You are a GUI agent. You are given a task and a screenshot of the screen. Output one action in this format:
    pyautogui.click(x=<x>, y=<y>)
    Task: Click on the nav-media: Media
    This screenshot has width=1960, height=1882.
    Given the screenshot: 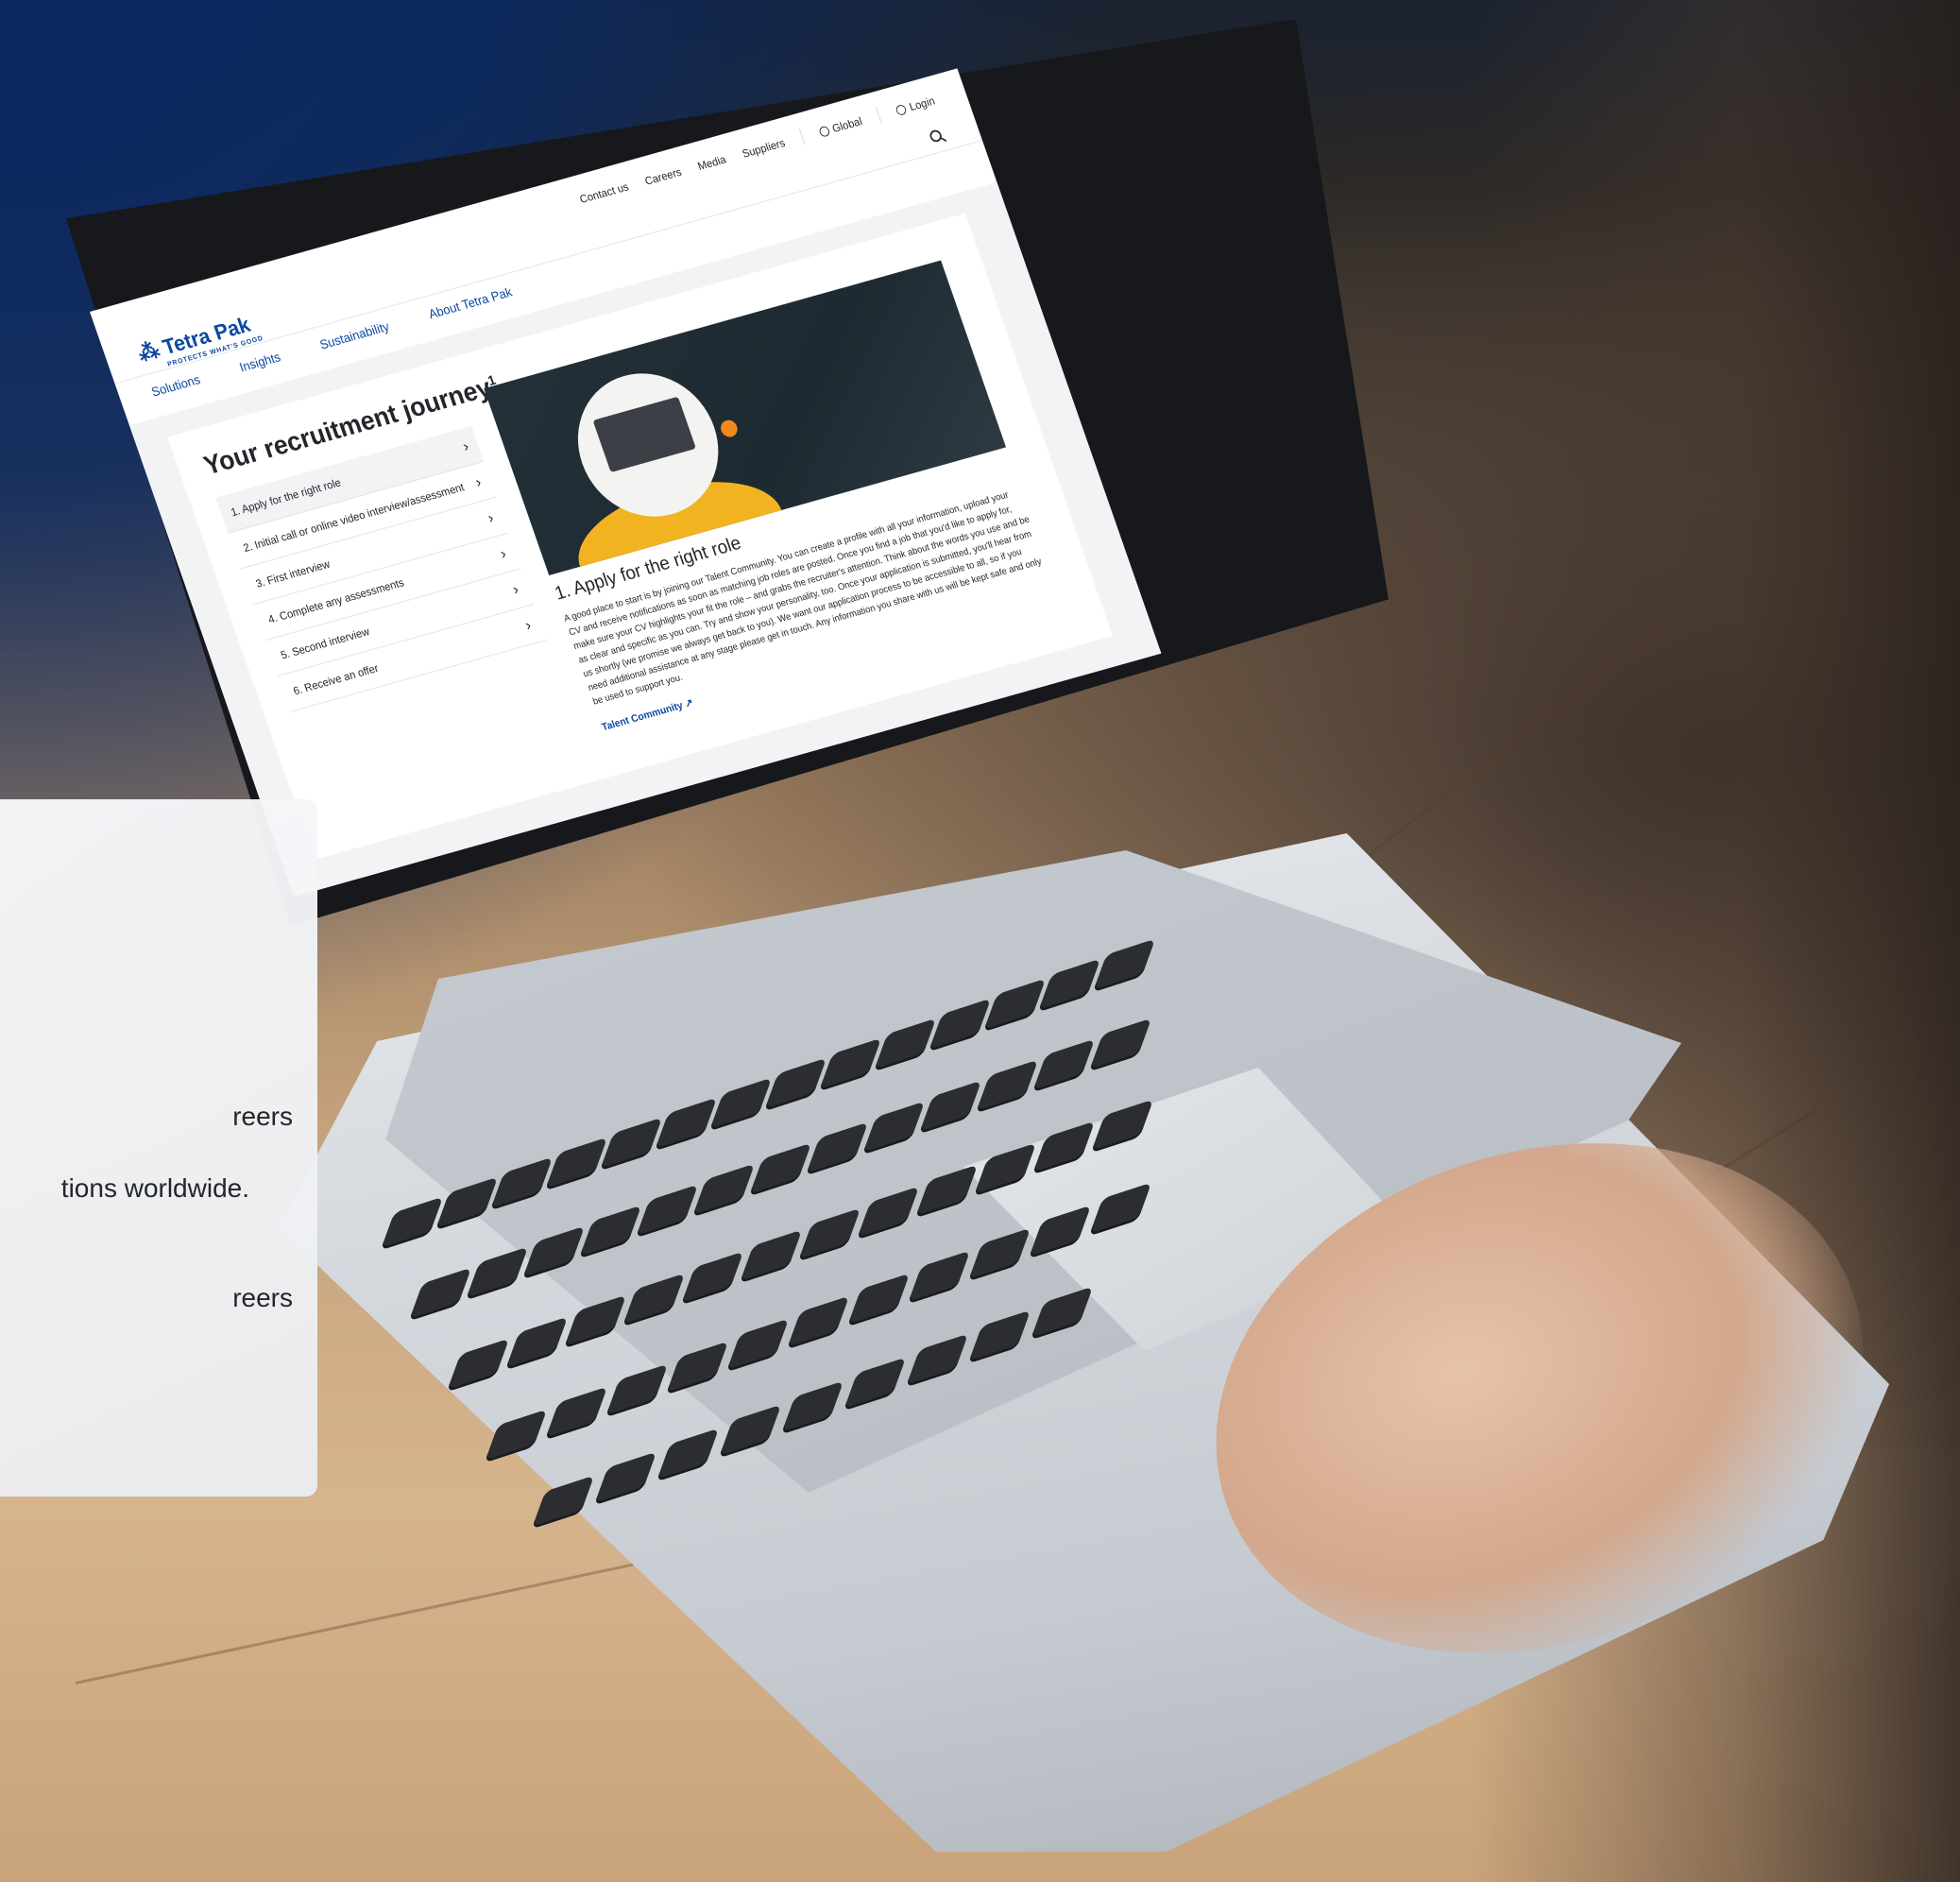 What is the action you would take?
    pyautogui.click(x=712, y=162)
    